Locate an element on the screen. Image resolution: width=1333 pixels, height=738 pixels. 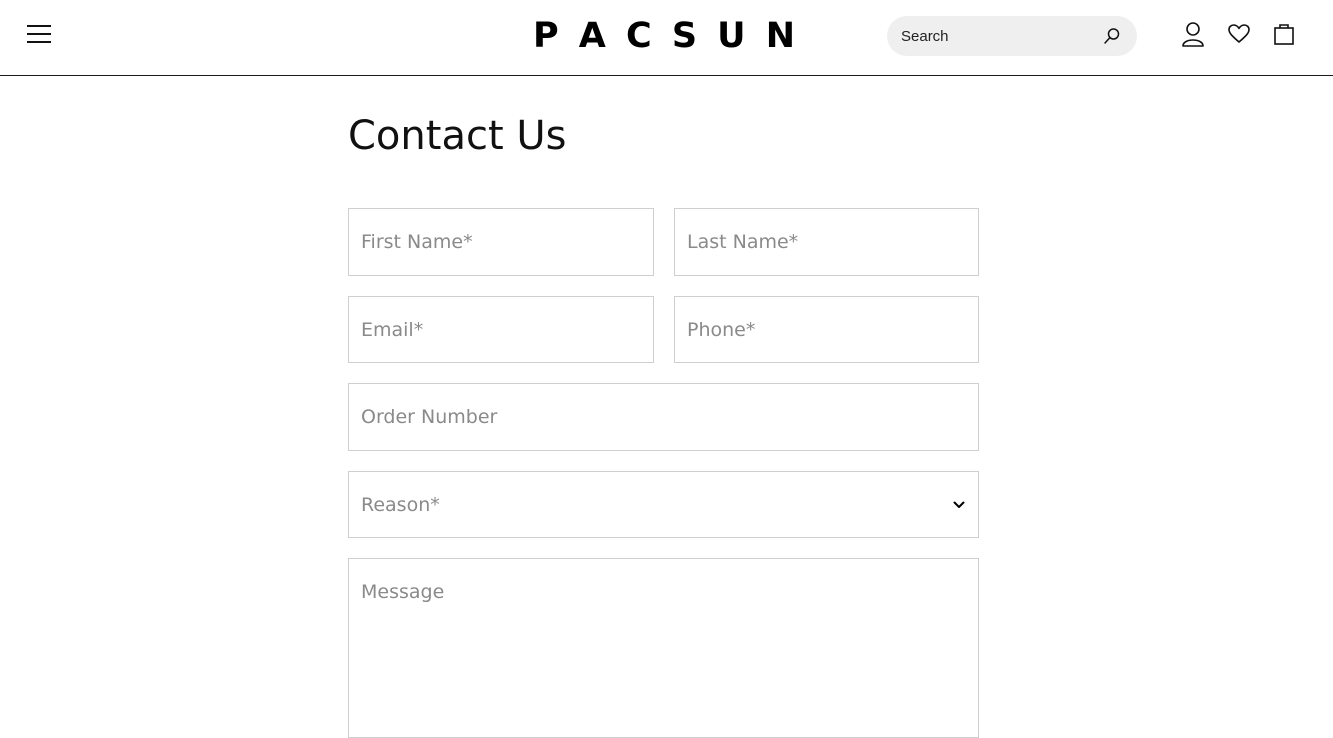
cart-button is located at coordinates (1284, 36).